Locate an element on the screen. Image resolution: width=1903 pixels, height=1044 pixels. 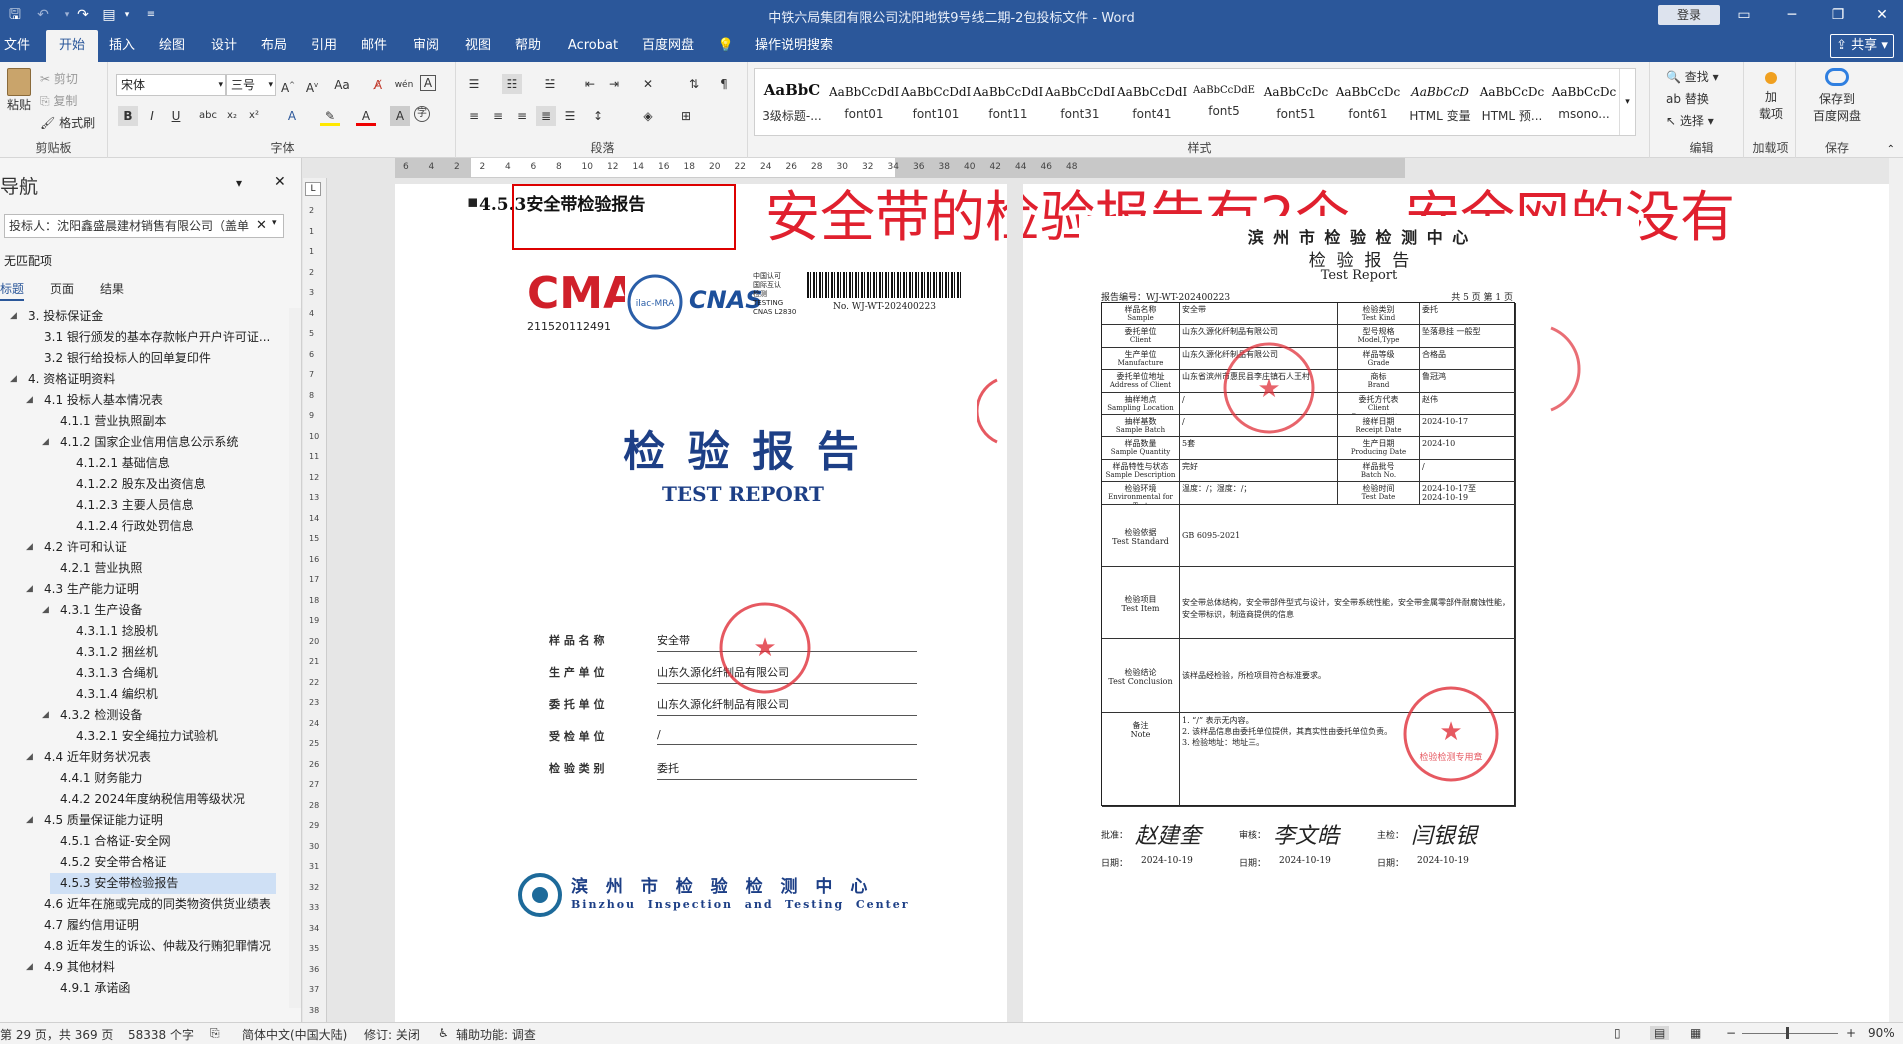
show-marks-icon: ¶ is located at coordinates (724, 84).